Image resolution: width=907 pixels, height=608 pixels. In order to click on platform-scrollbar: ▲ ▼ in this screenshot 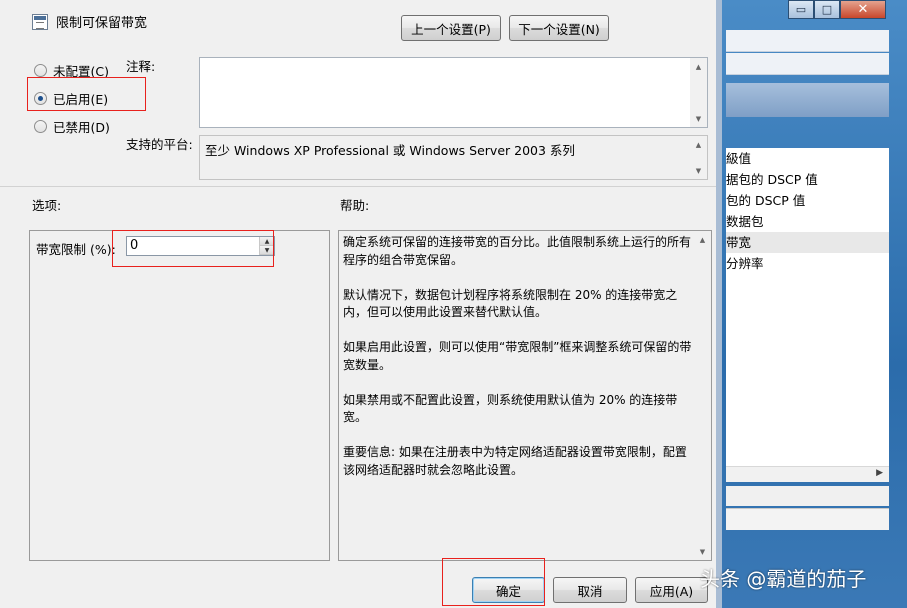, I will do `click(698, 157)`.